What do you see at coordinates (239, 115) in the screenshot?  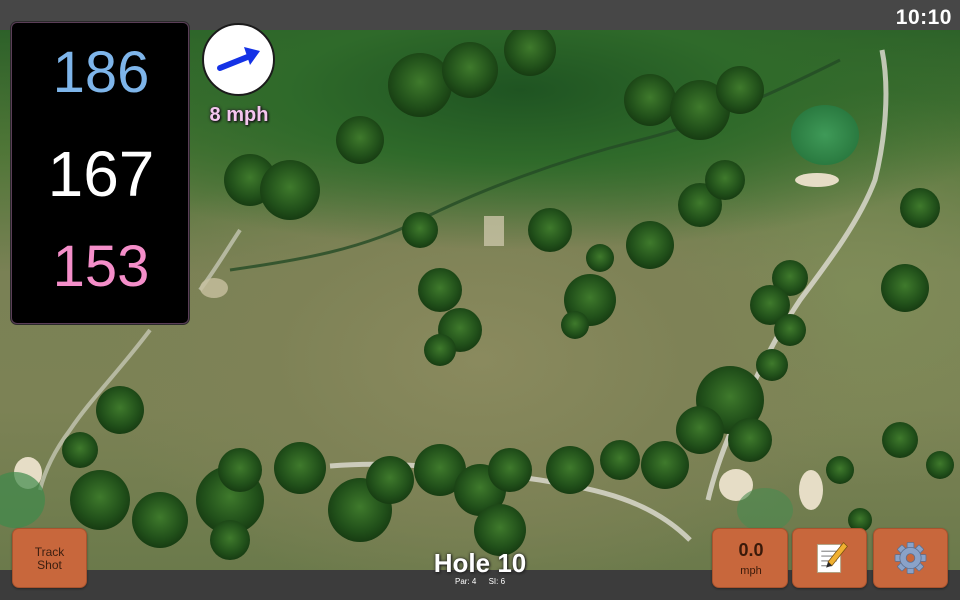 I see `wind-speed: 8 mph` at bounding box center [239, 115].